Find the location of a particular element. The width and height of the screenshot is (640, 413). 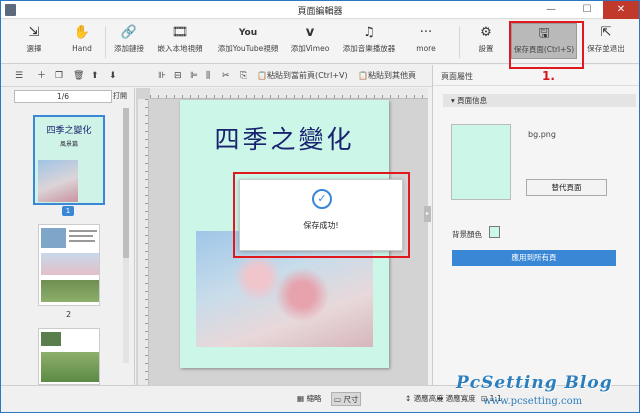

save-and-exit-button: ⇱ 保存並退出 is located at coordinates (606, 42).